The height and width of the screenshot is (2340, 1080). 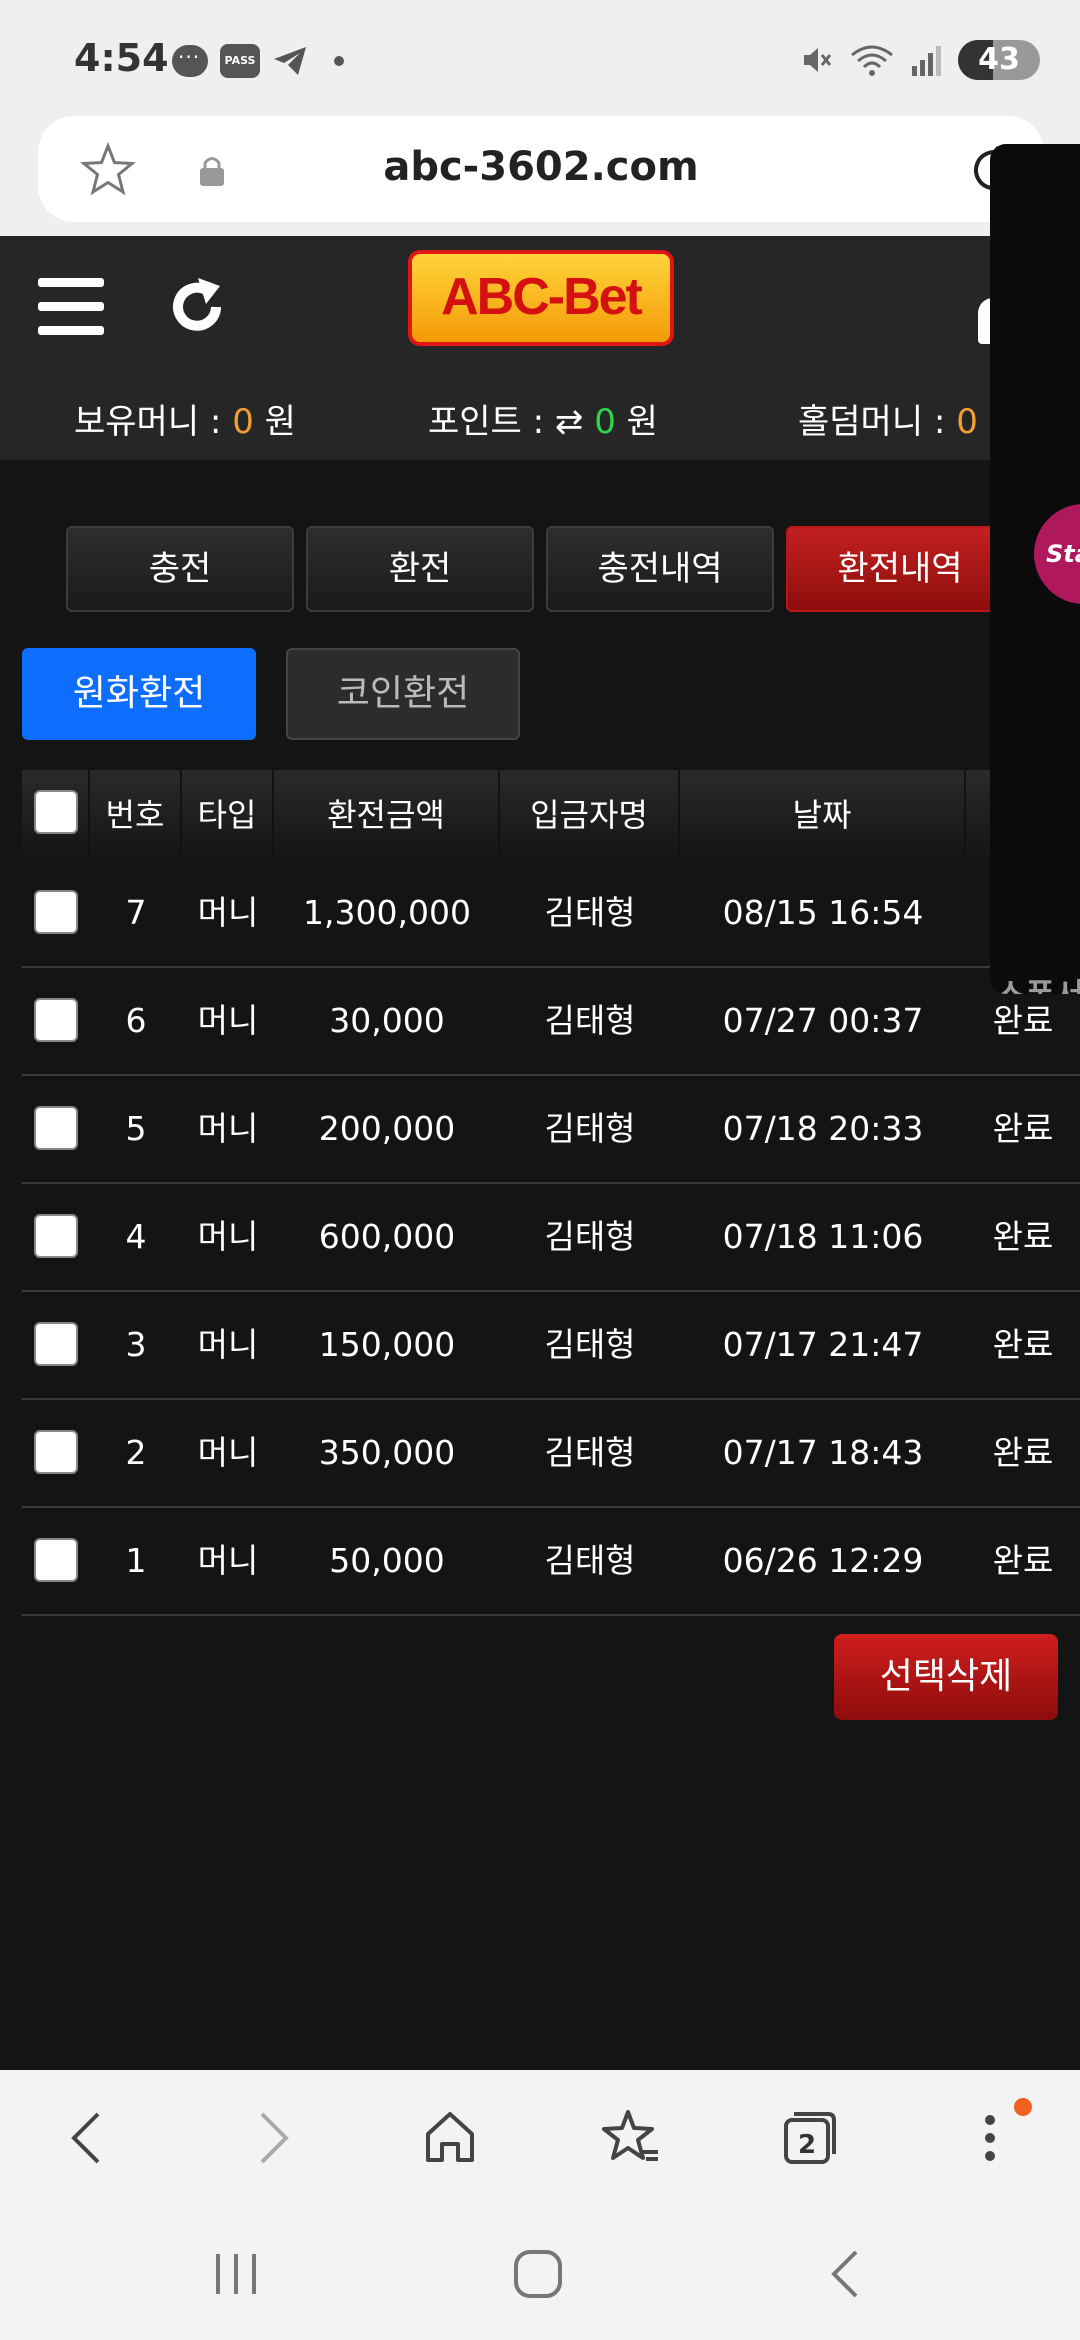 What do you see at coordinates (403, 694) in the screenshot?
I see `tab-coin-withdraw: 코인환전` at bounding box center [403, 694].